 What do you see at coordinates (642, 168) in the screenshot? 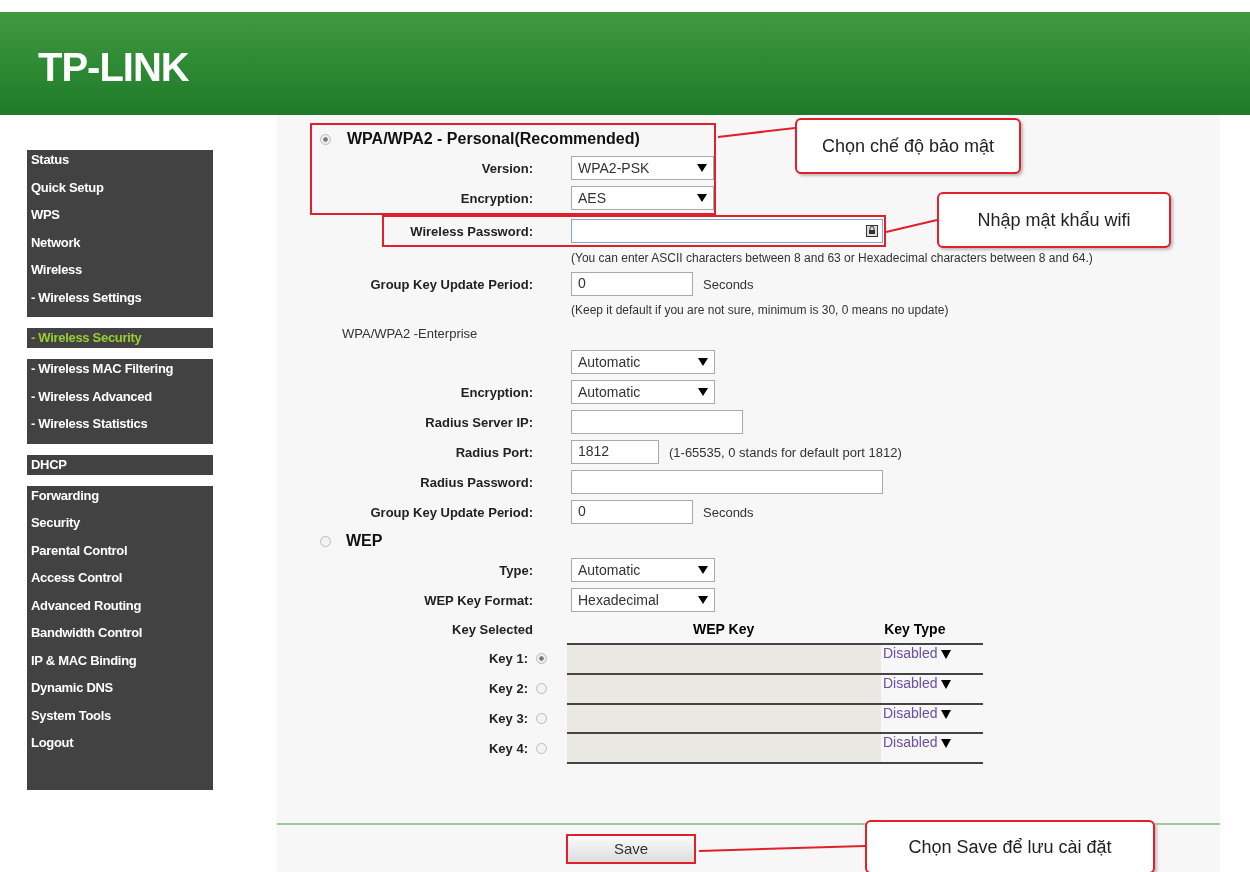
I see `dropdown: WPA2-PSK` at bounding box center [642, 168].